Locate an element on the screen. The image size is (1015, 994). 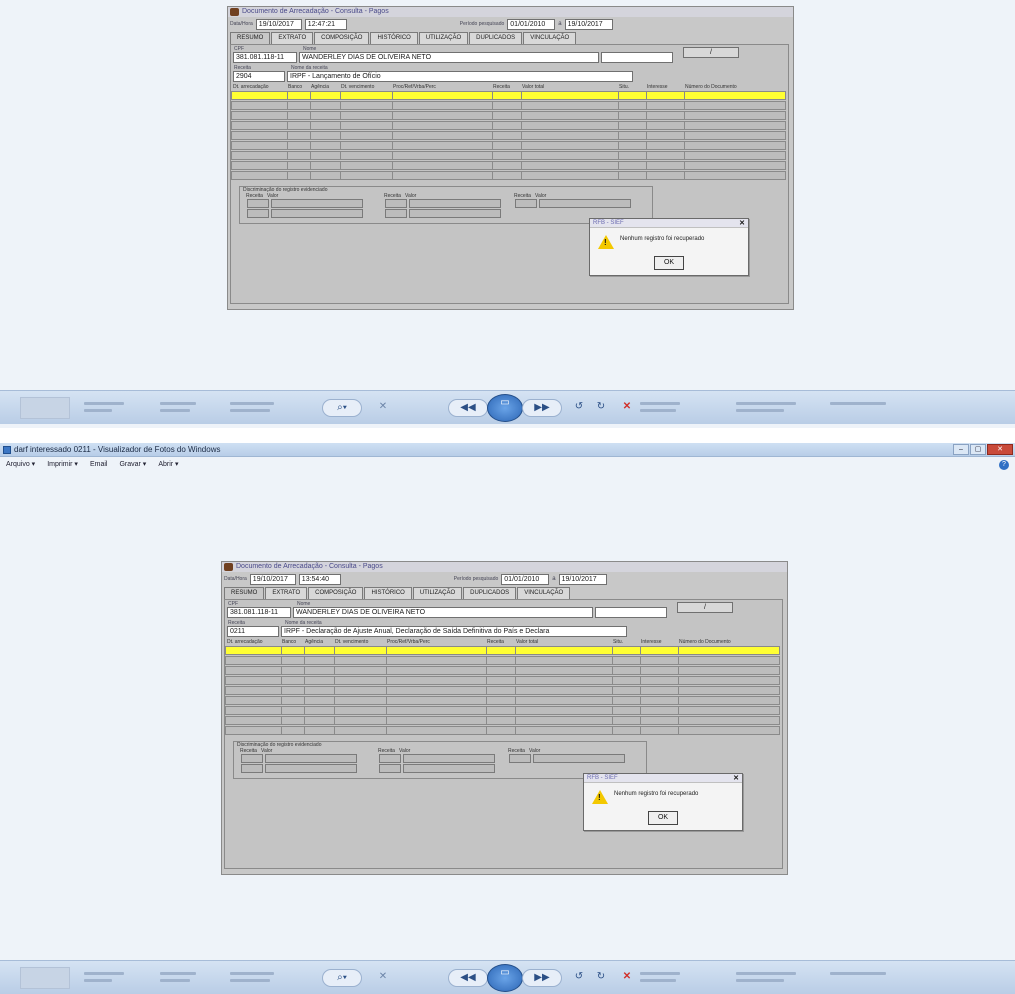
close-button: ✕ is located at coordinates (1000, 449).